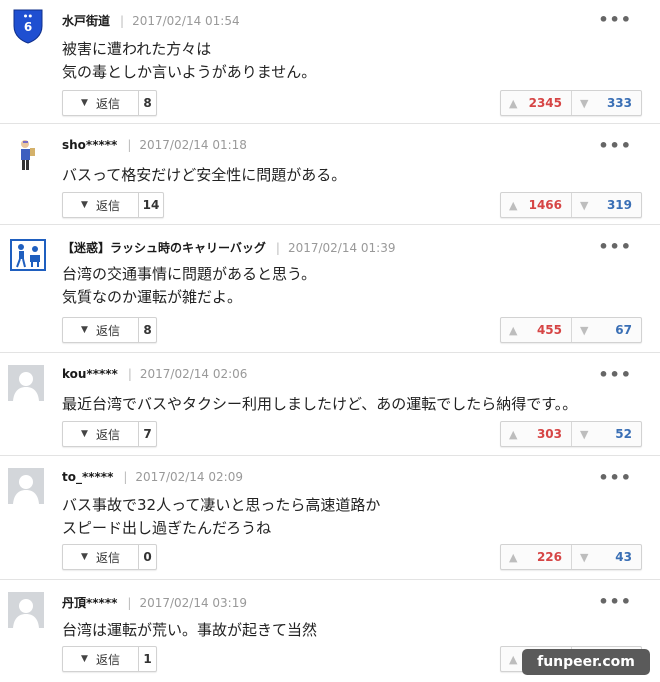 The image size is (660, 682). I want to click on vote-box: ▲ 2345 ▼ 333, so click(571, 103).